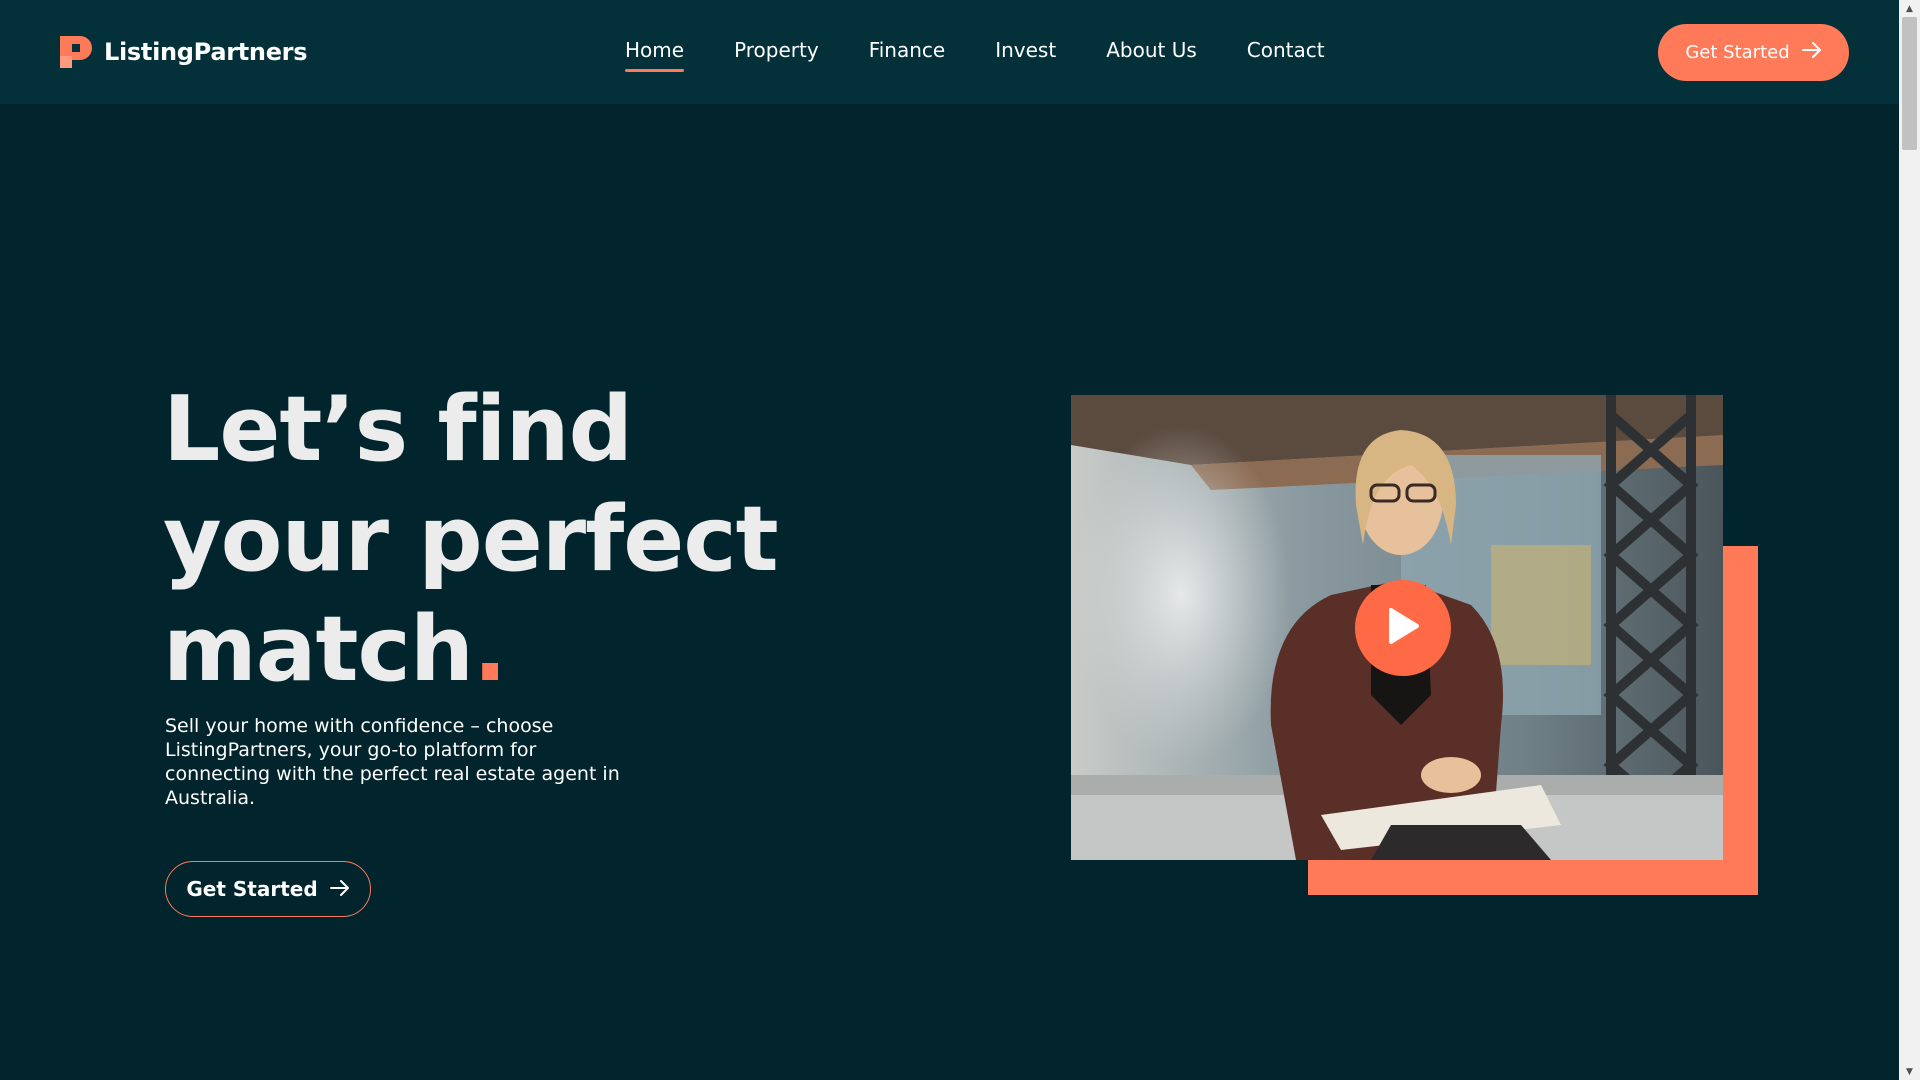 This screenshot has height=1080, width=1920. What do you see at coordinates (1737, 52) in the screenshot?
I see `header-get-started-label: Get Started` at bounding box center [1737, 52].